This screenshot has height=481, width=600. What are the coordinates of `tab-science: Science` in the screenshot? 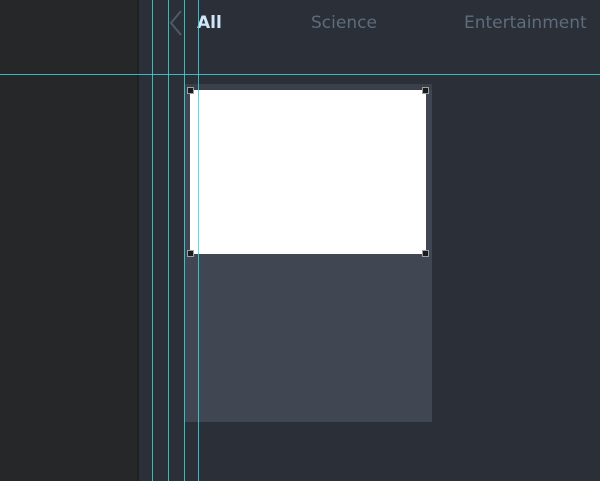 It's located at (344, 23).